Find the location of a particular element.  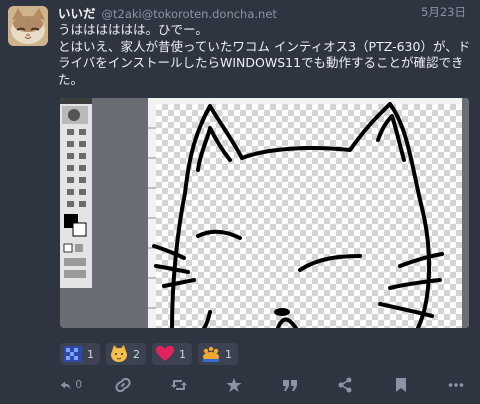

status-header: いいだ @t2aki@tokoroten.doncha.net 5月23日 is located at coordinates (265, 12).